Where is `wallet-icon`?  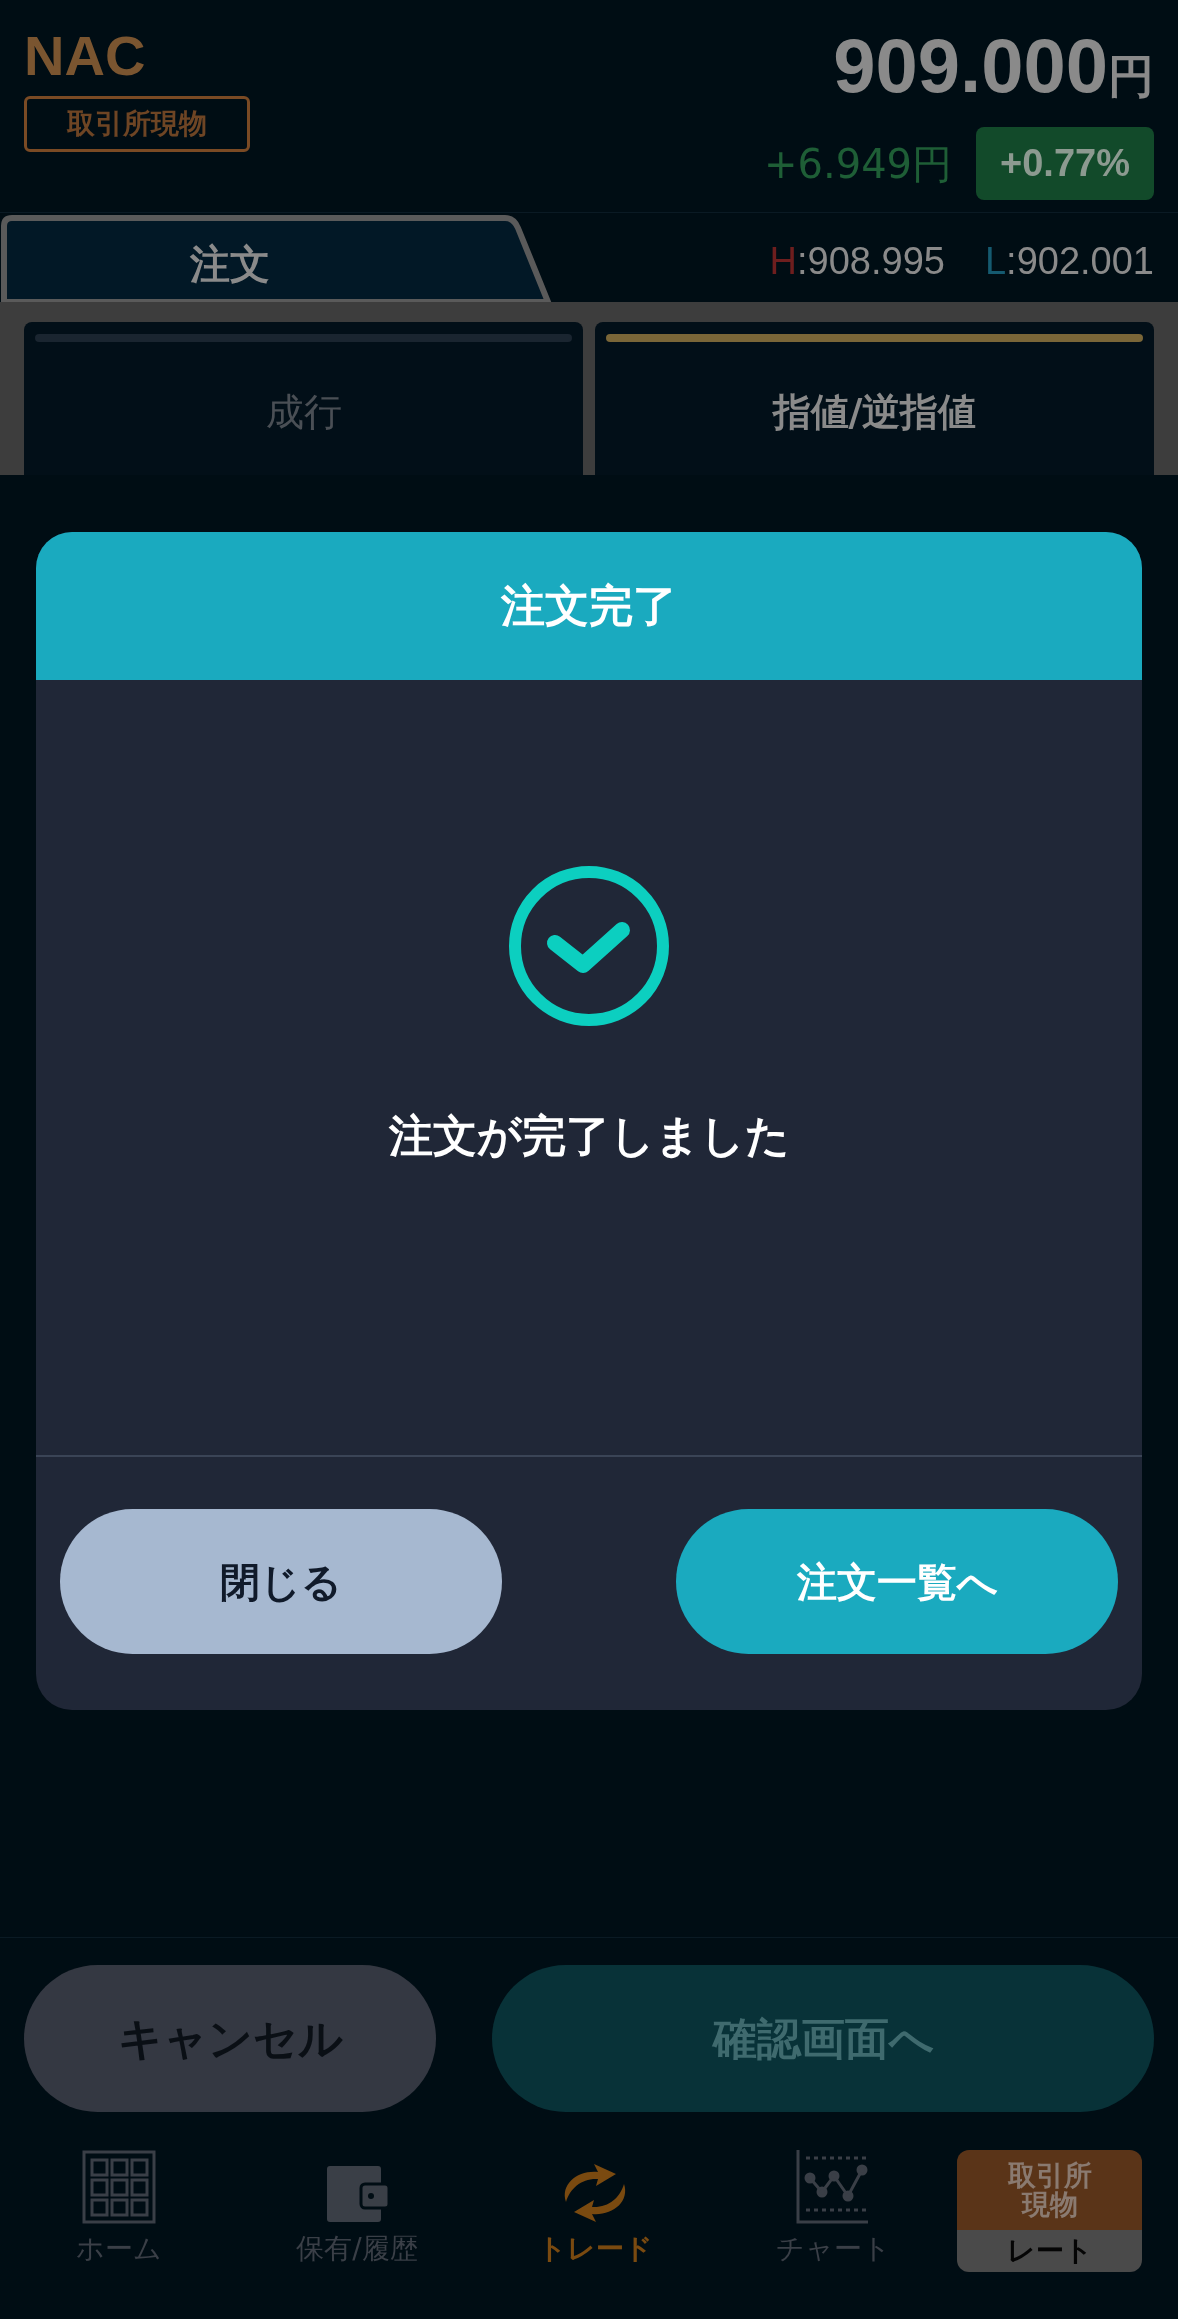
wallet-icon is located at coordinates (357, 2194).